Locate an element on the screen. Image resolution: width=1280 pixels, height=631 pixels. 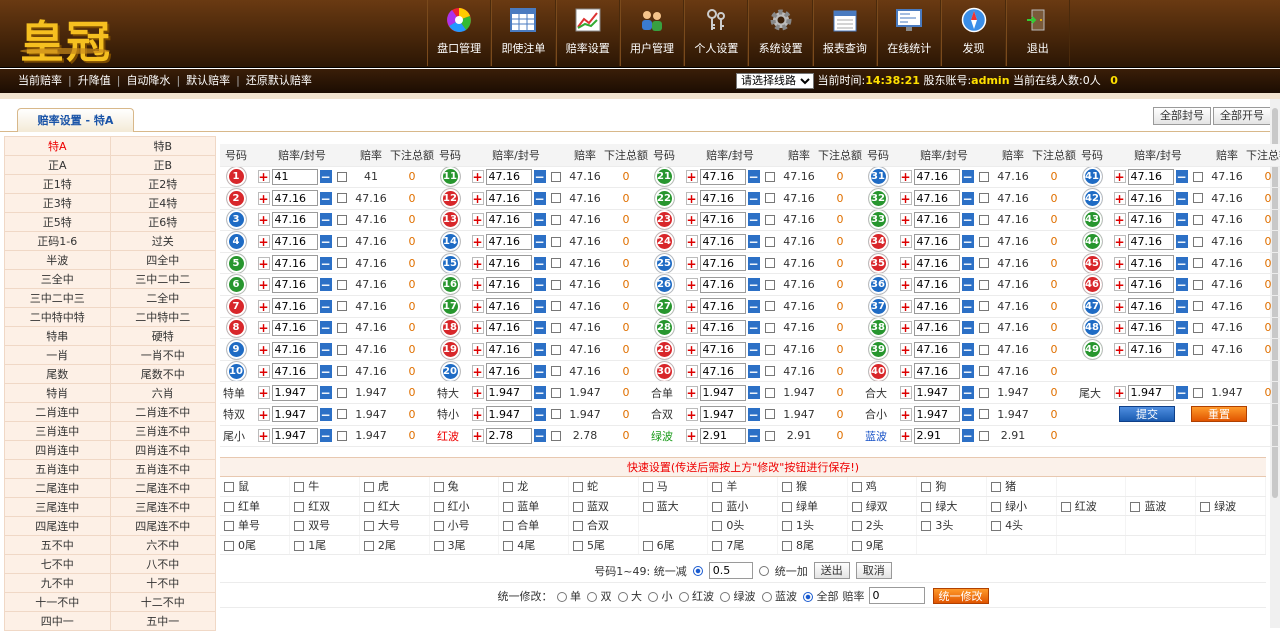
quick-option: 绿小 is located at coordinates (1021, 506).